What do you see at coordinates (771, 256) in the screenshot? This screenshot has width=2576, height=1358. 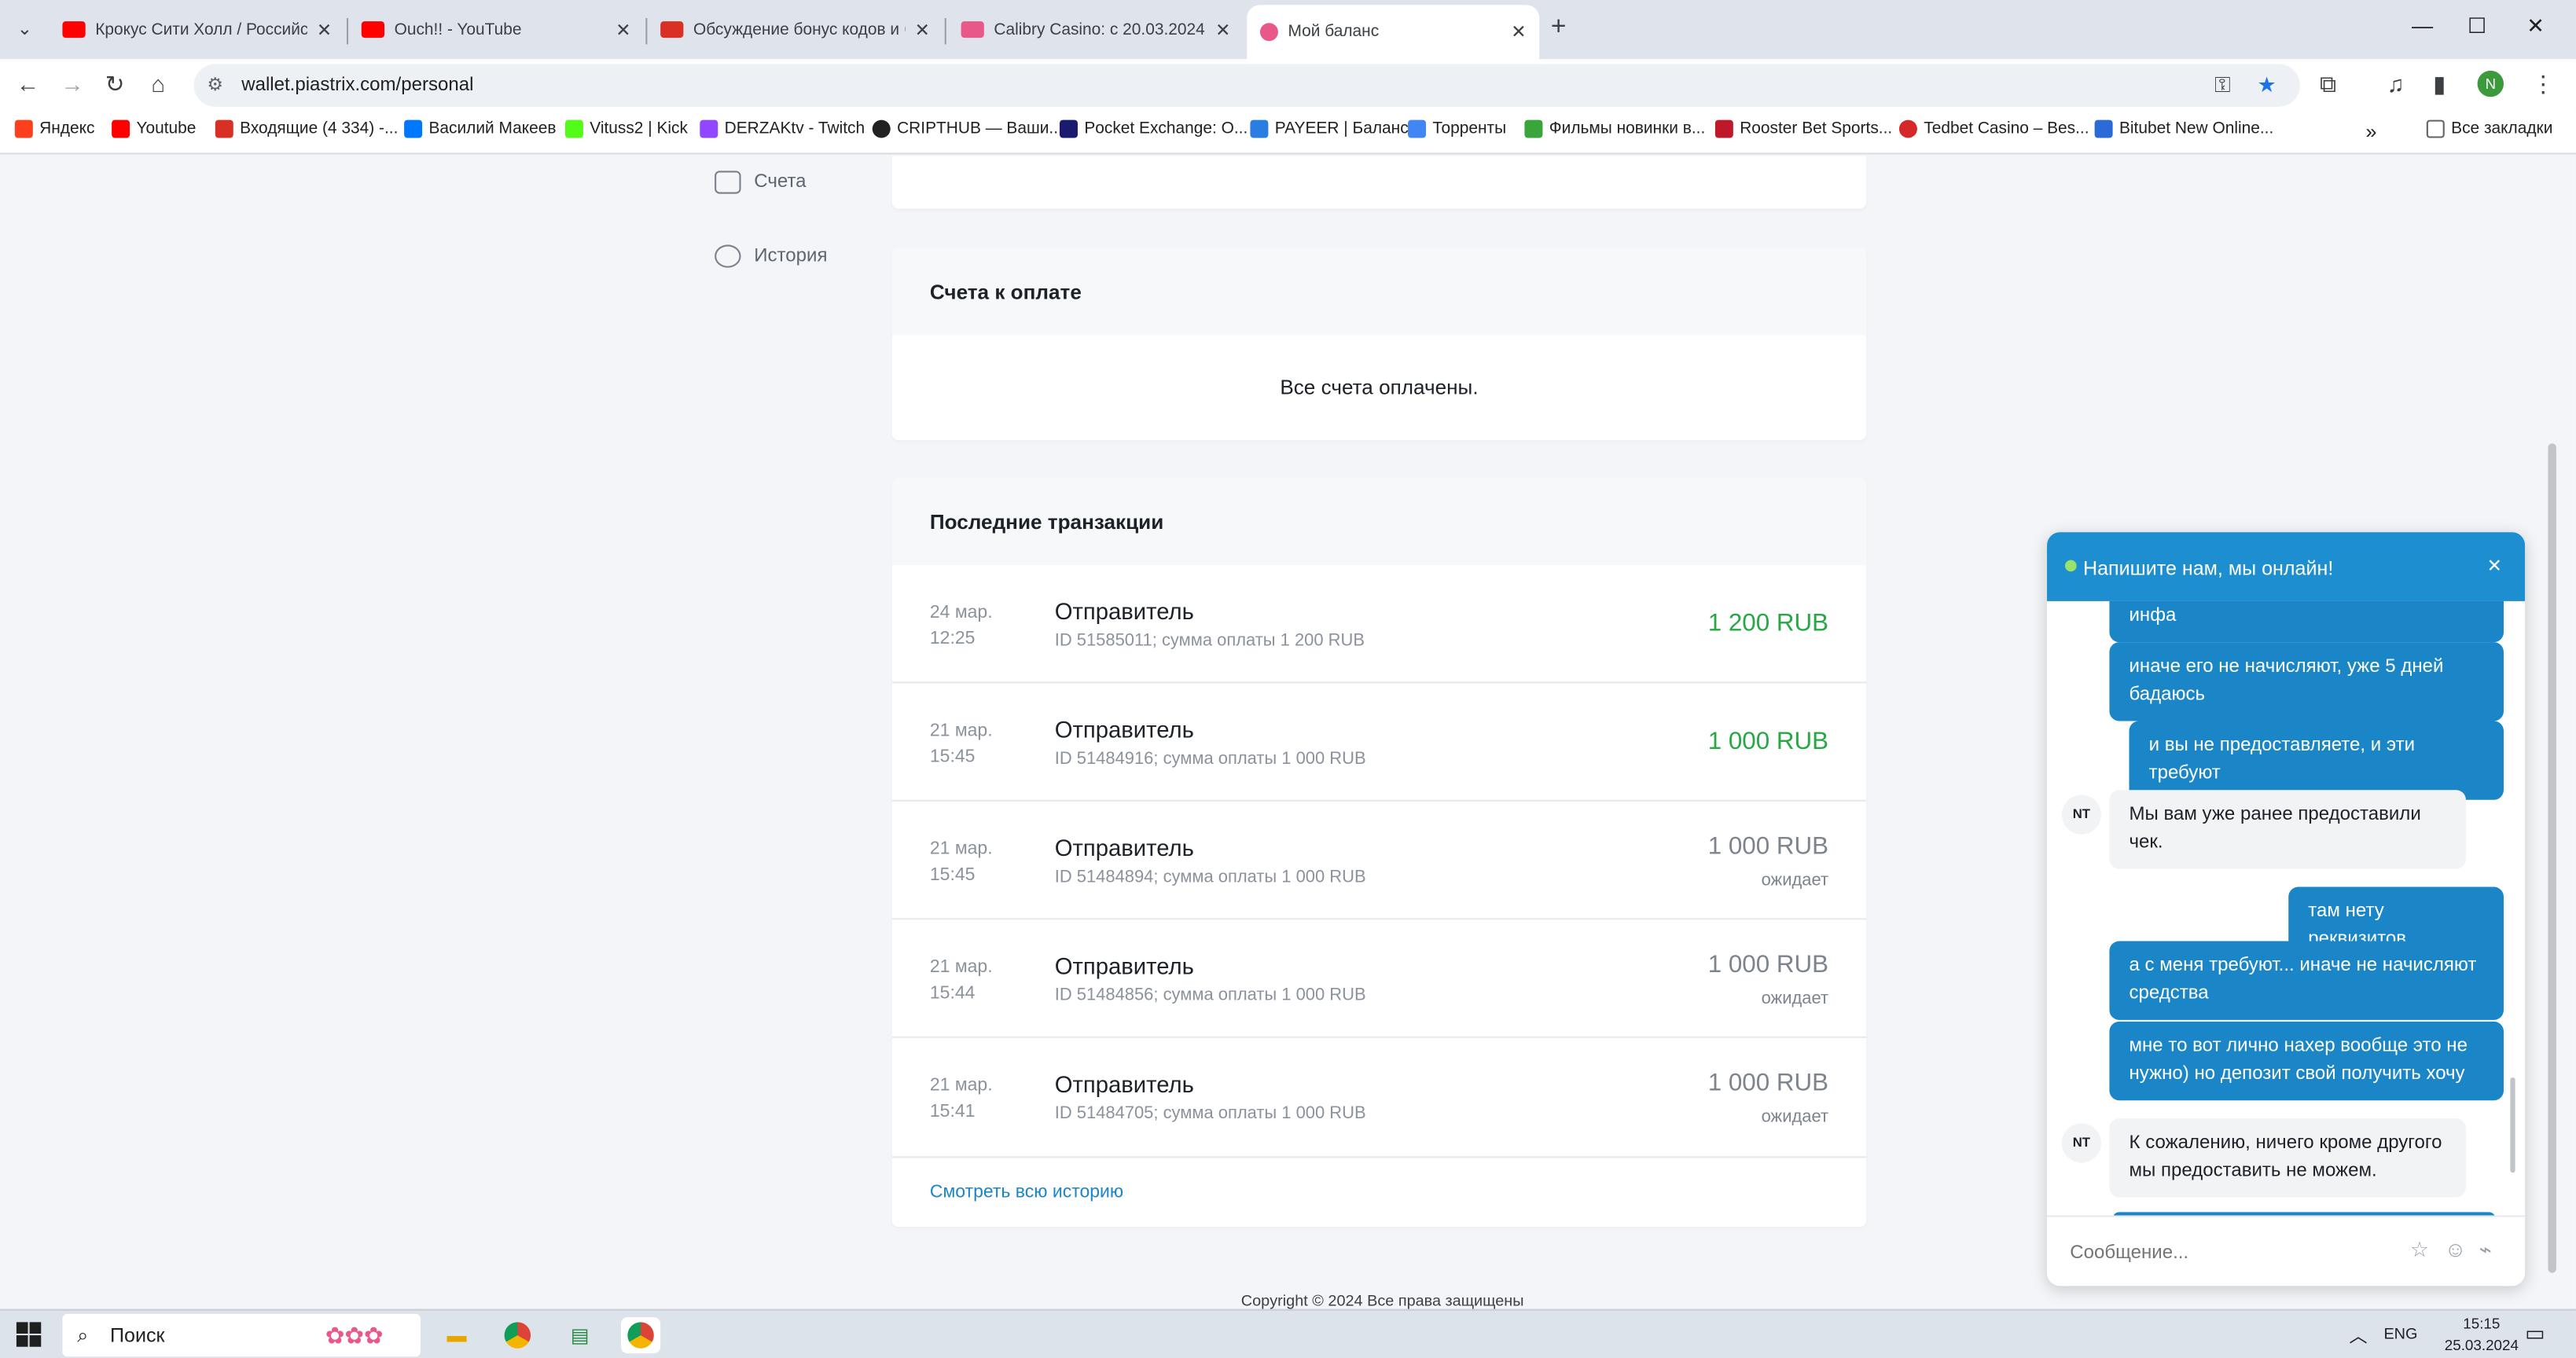 I see `sidebar-item-history: История` at bounding box center [771, 256].